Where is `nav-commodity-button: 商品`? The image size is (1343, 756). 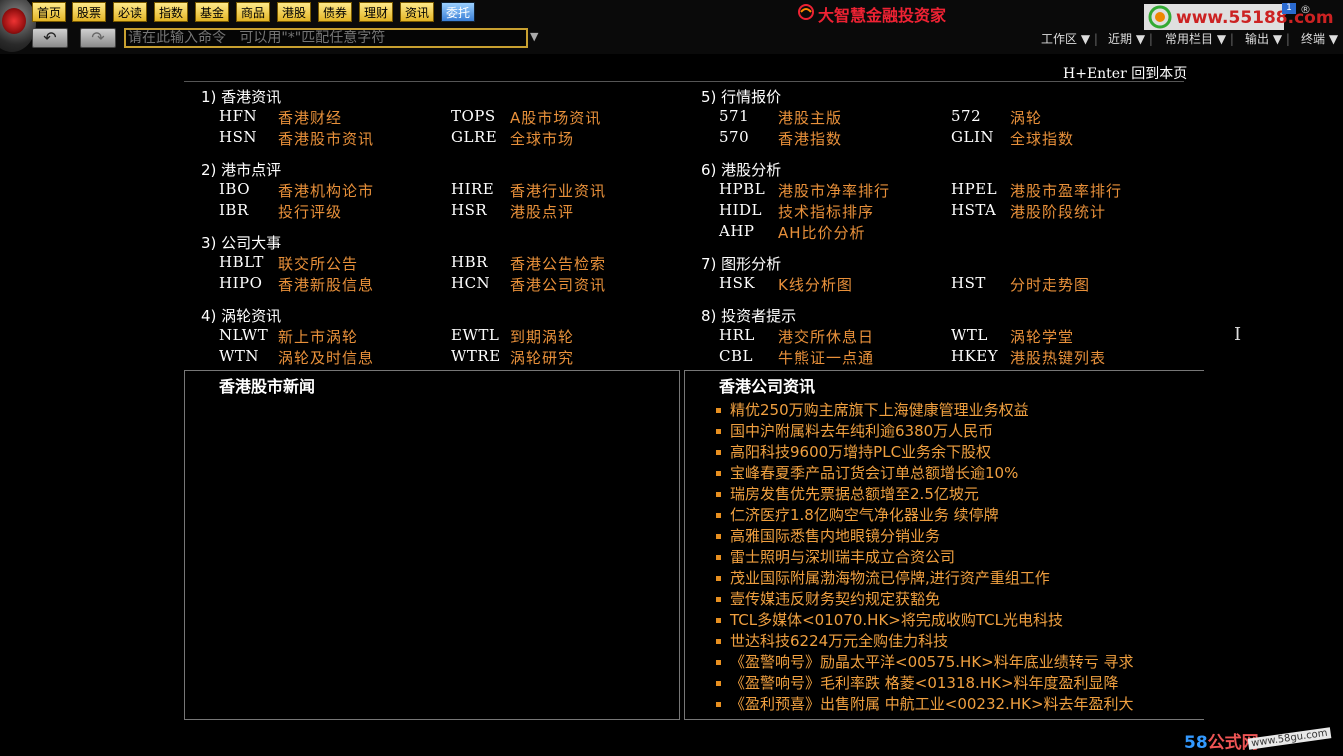
nav-commodity-button: 商品 is located at coordinates (253, 12).